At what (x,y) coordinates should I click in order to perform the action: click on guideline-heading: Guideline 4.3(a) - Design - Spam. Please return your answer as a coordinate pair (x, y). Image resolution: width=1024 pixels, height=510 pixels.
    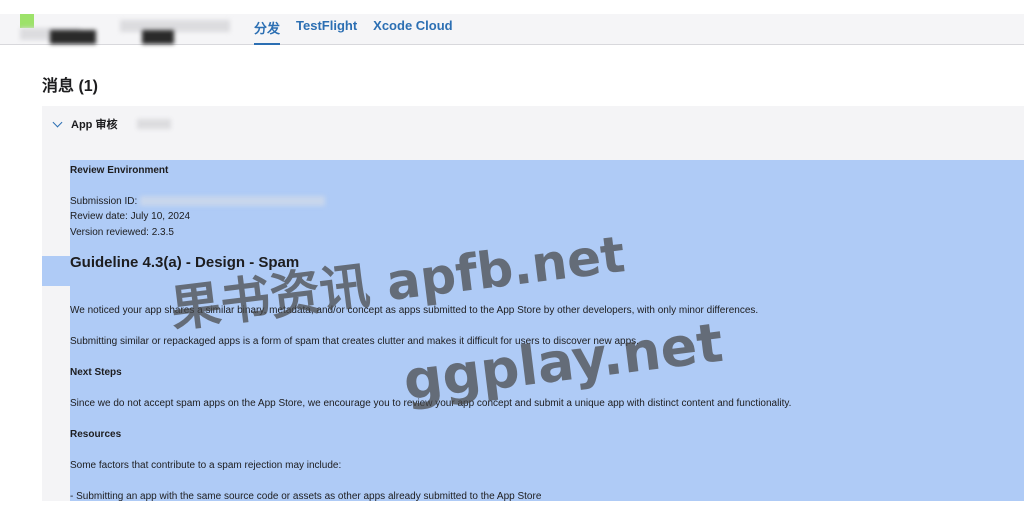
    Looking at the image, I should click on (185, 262).